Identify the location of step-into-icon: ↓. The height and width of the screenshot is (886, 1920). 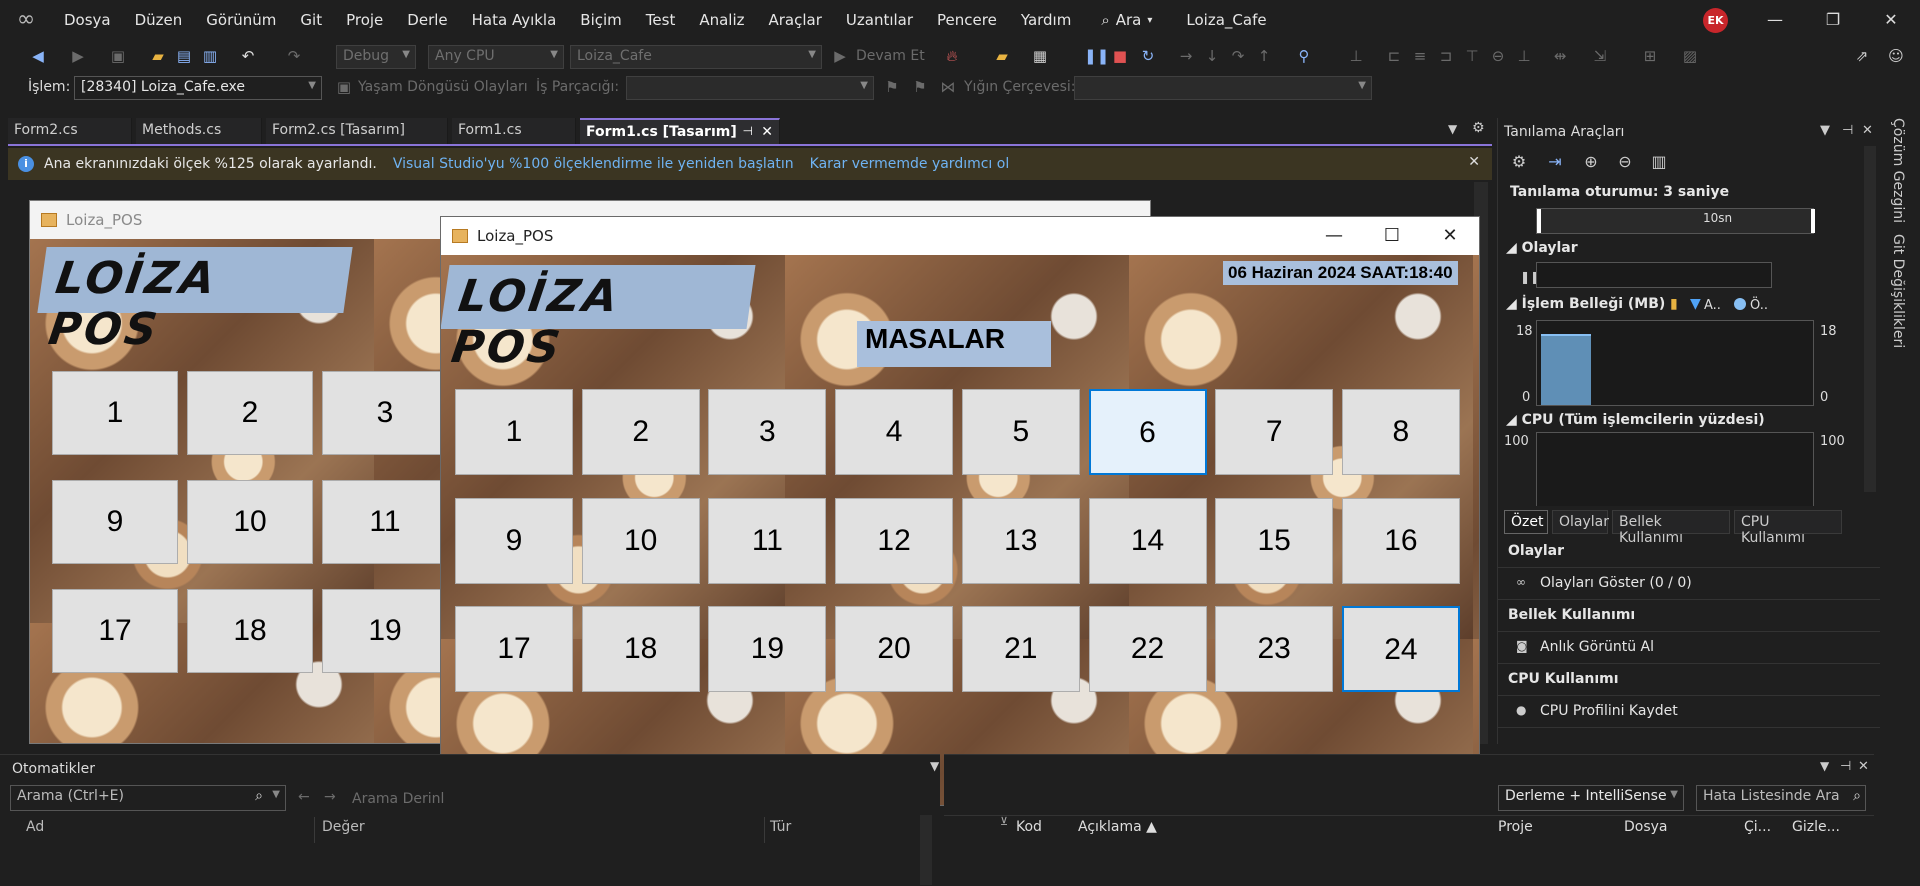
(1212, 56).